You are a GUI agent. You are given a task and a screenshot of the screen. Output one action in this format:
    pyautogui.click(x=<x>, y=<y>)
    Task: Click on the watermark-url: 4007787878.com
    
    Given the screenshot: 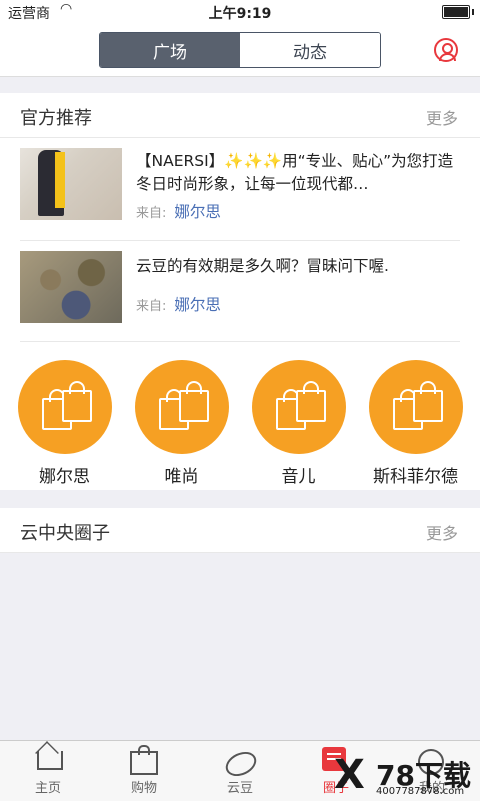 What is the action you would take?
    pyautogui.click(x=420, y=791)
    